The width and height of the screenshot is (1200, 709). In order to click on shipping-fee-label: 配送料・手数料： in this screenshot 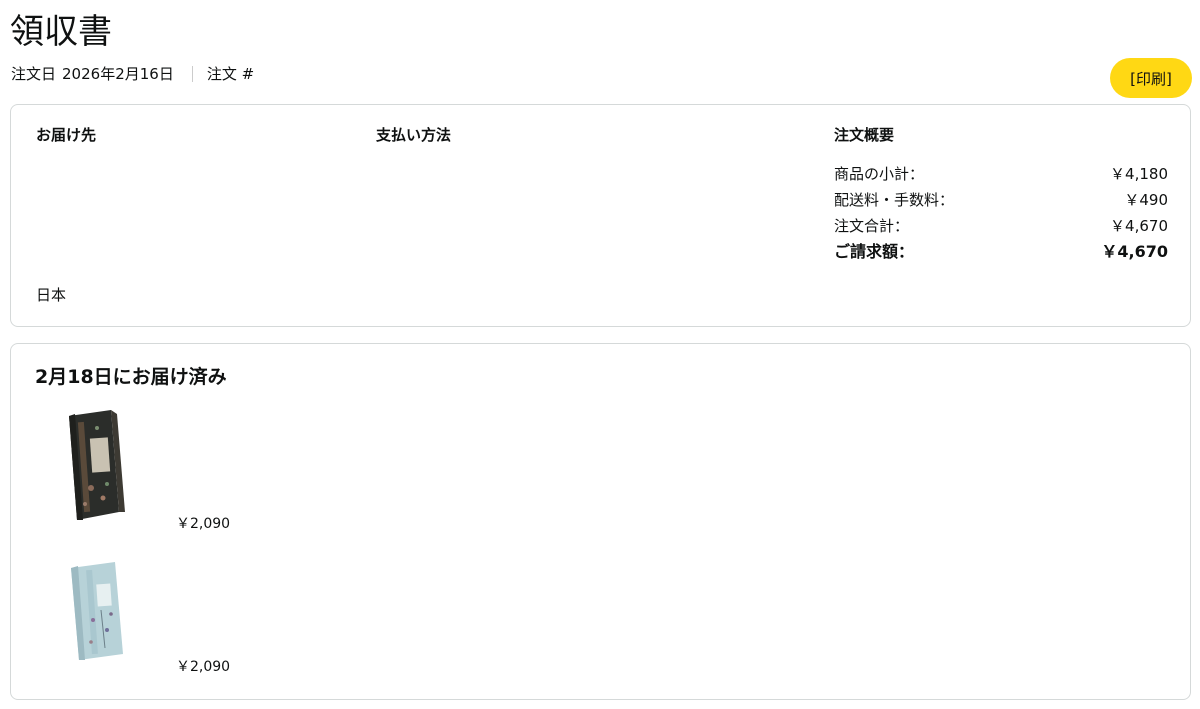, I will do `click(894, 200)`.